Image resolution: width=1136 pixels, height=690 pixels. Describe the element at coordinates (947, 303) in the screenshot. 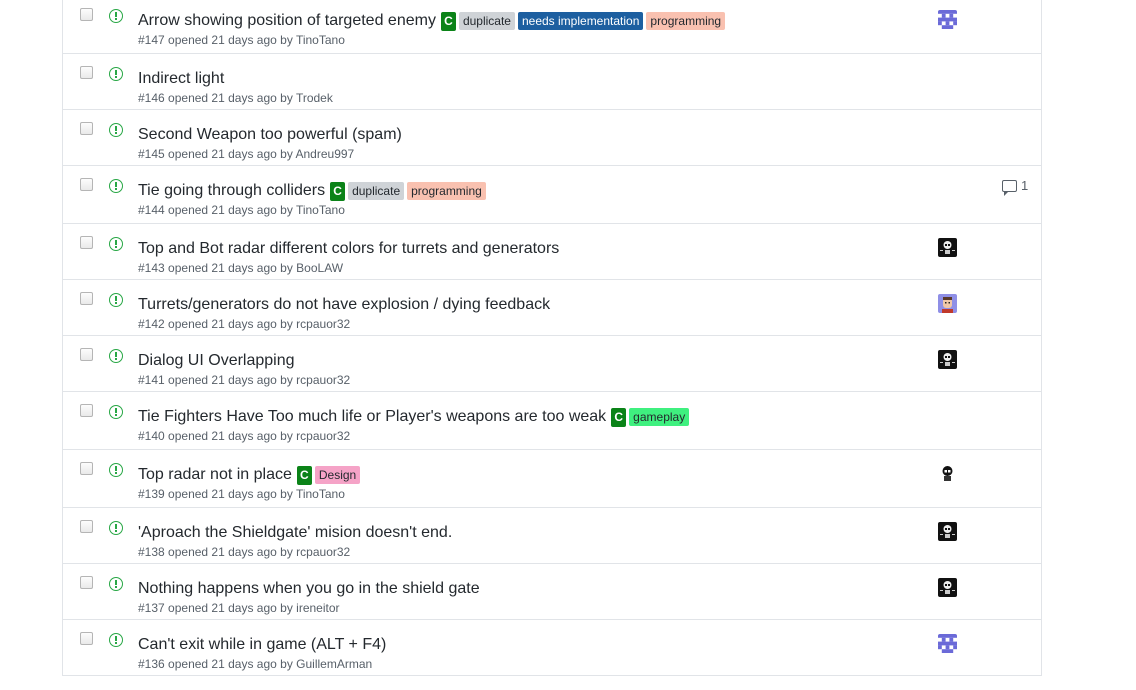

I see `face-avatar-icon` at that location.